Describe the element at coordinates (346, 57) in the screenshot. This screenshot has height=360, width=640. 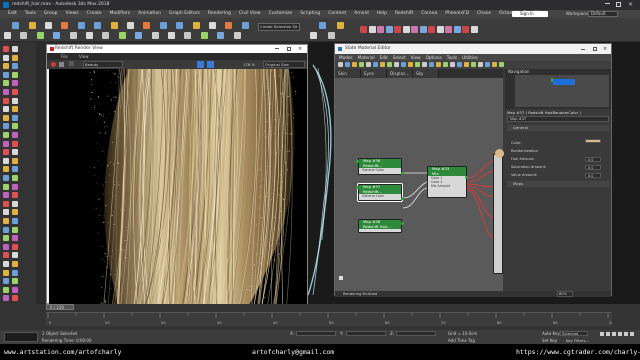
I see `sme-menu-item: Modes` at that location.